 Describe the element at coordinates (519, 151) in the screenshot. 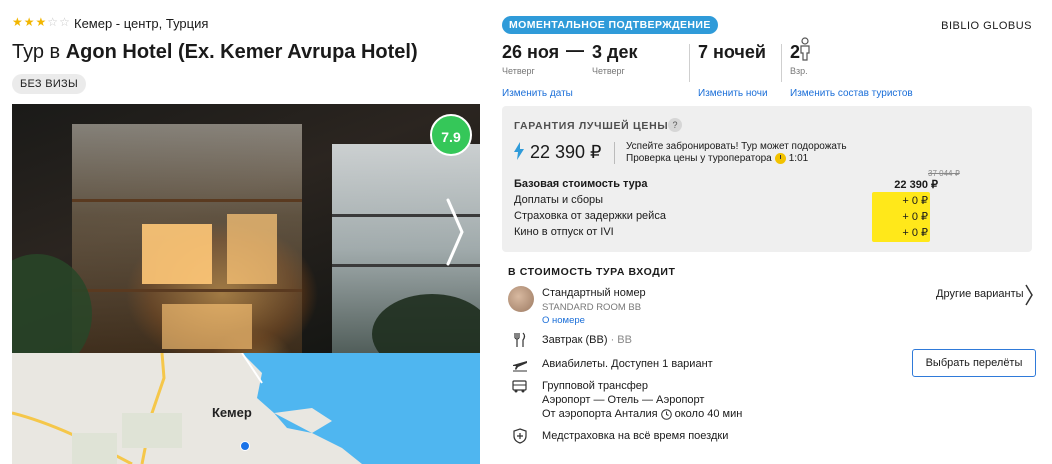

I see `lightning-icon` at that location.